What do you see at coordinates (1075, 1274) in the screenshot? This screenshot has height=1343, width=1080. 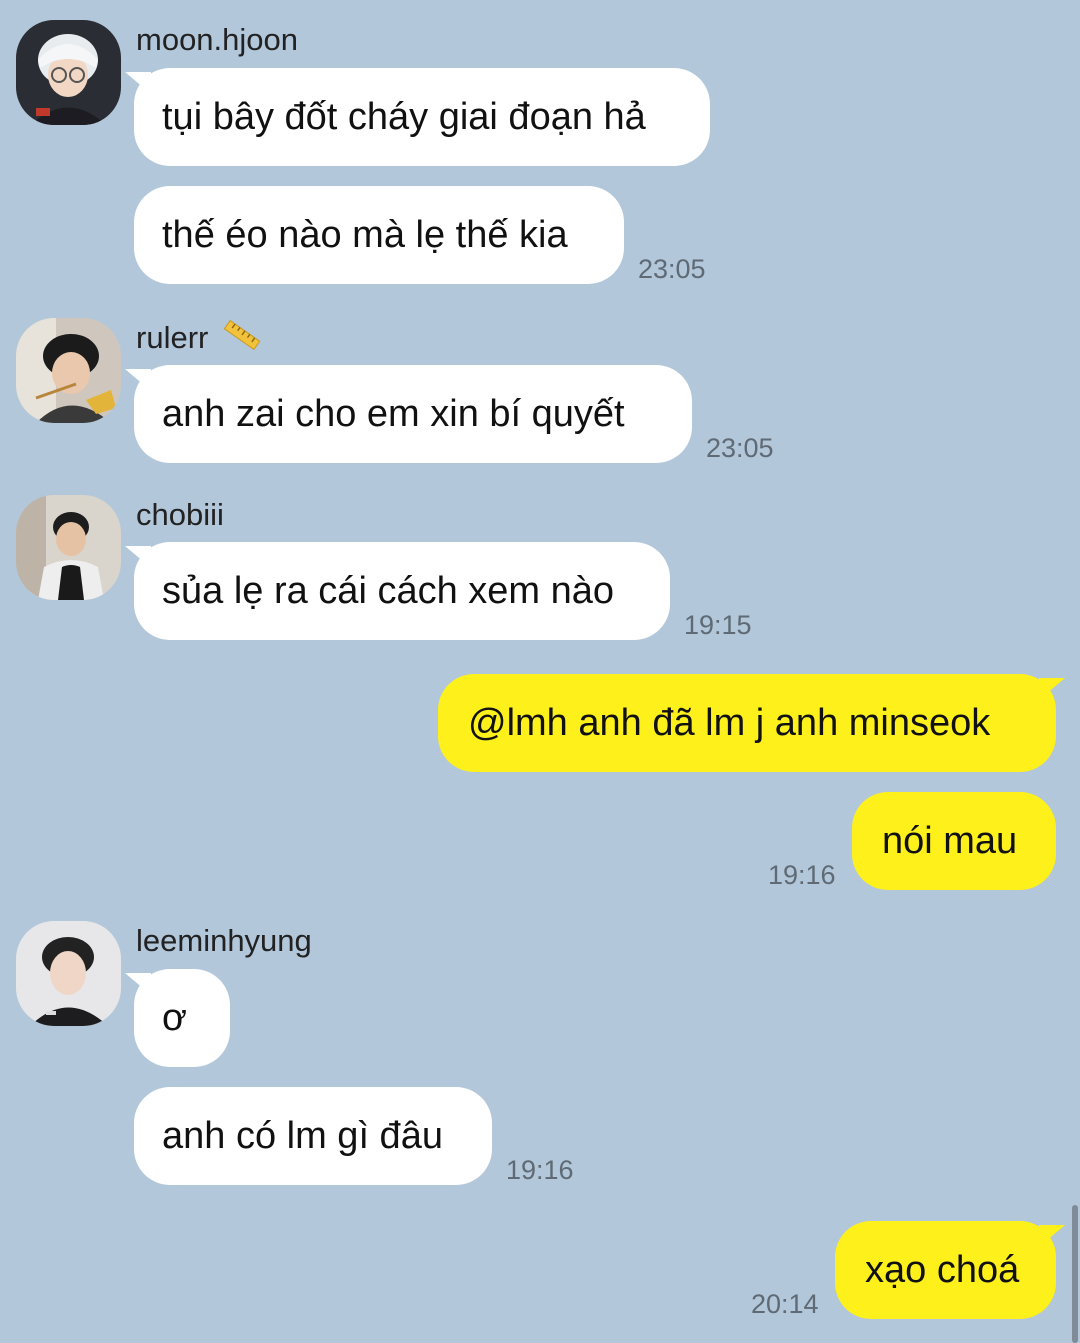 I see `scrollbar` at bounding box center [1075, 1274].